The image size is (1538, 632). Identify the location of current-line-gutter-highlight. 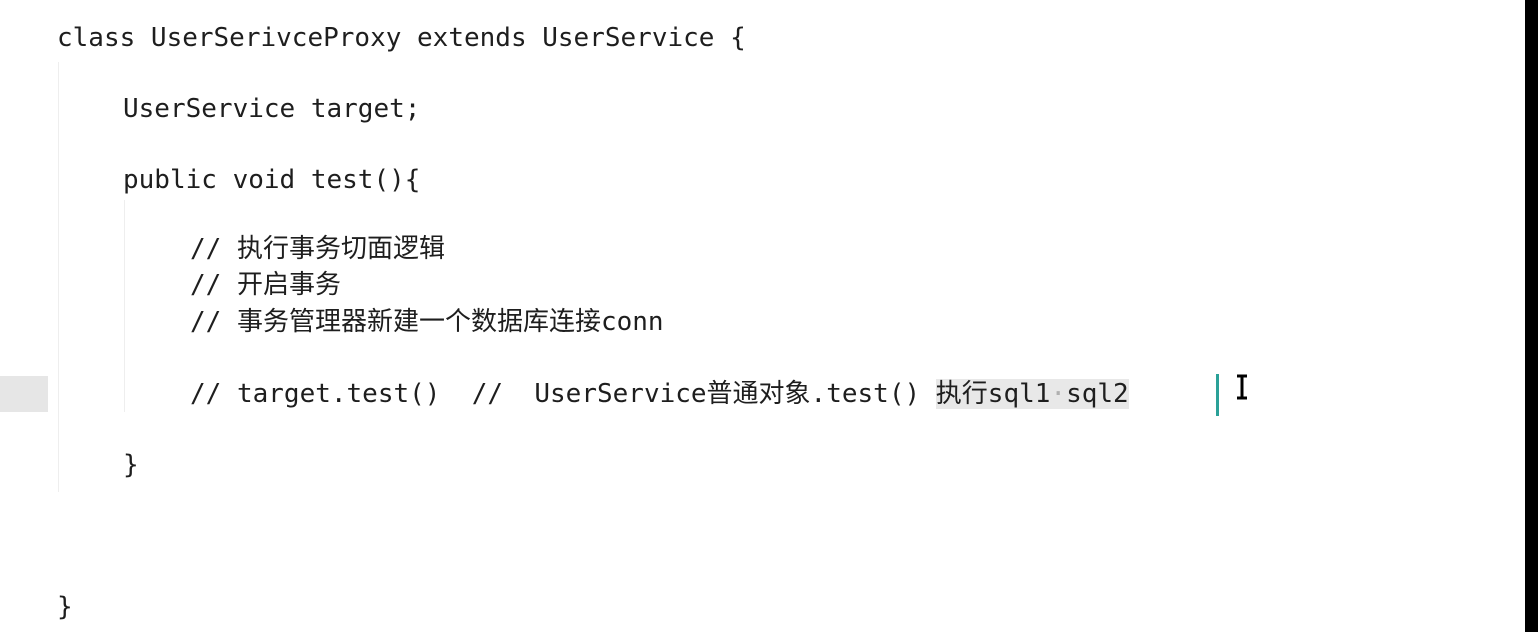
(24, 394).